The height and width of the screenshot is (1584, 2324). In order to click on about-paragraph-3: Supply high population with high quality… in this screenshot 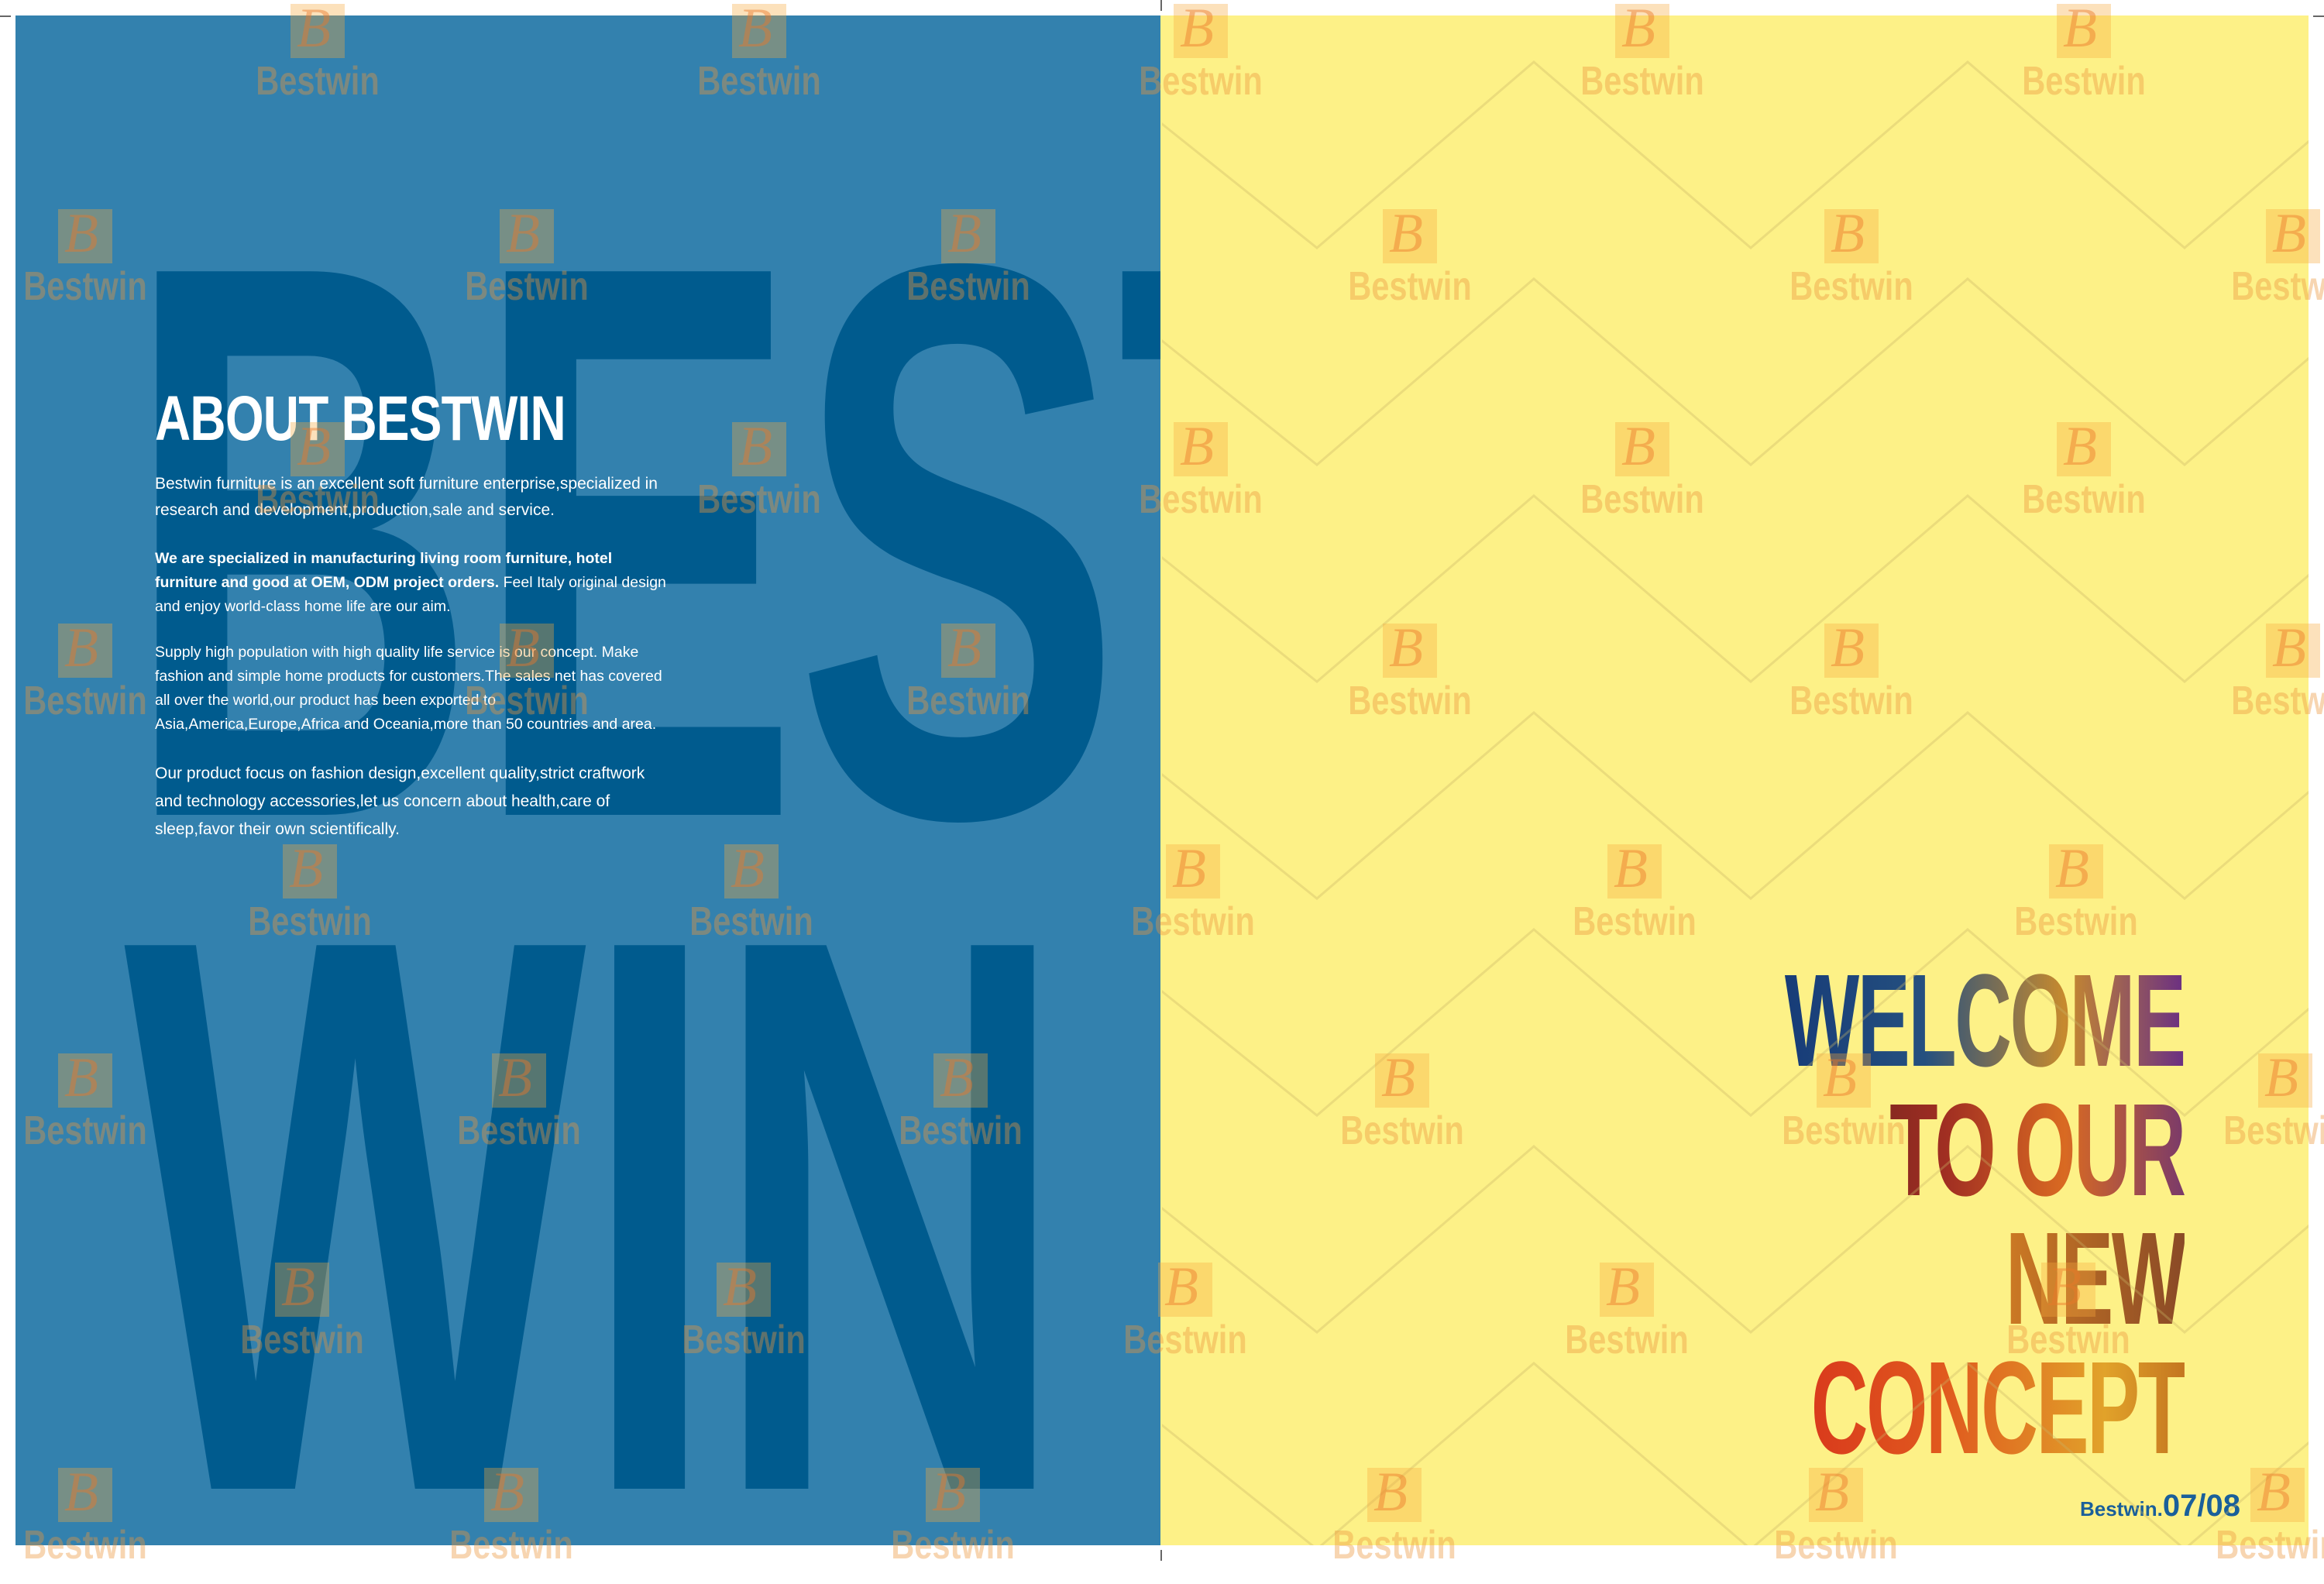, I will do `click(408, 689)`.